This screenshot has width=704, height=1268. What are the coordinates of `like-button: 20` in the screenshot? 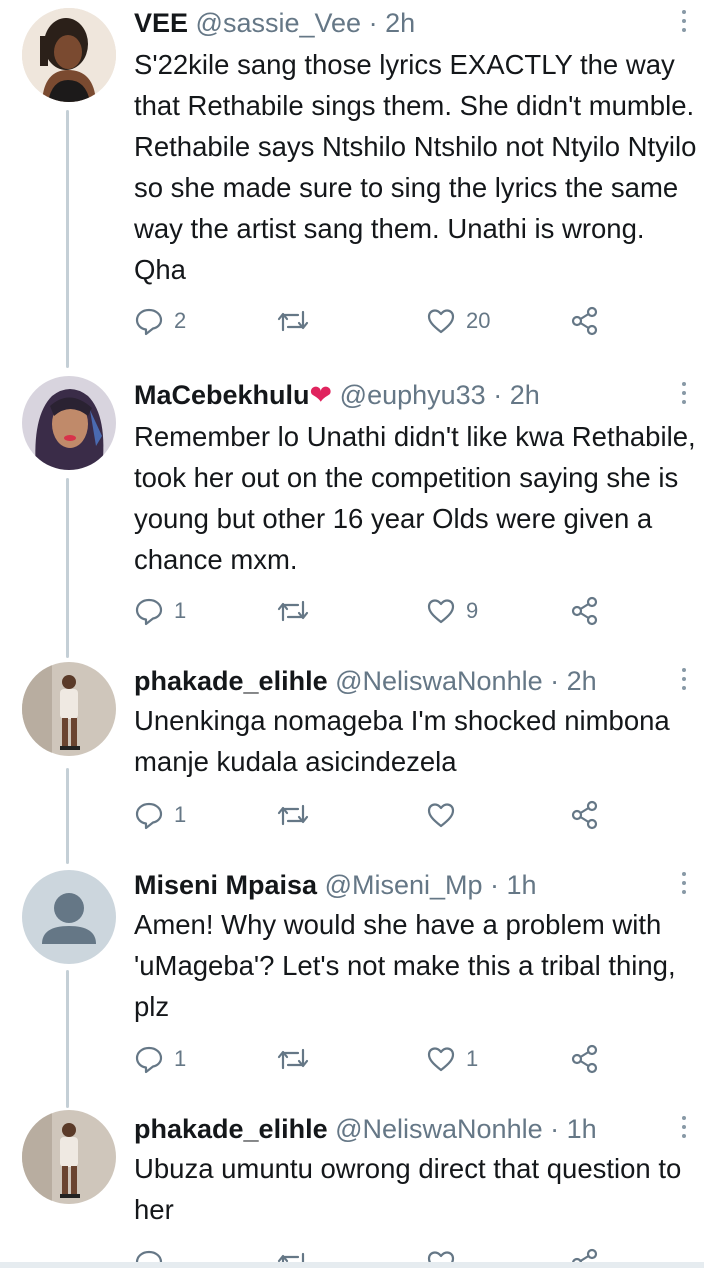 It's located at (458, 321).